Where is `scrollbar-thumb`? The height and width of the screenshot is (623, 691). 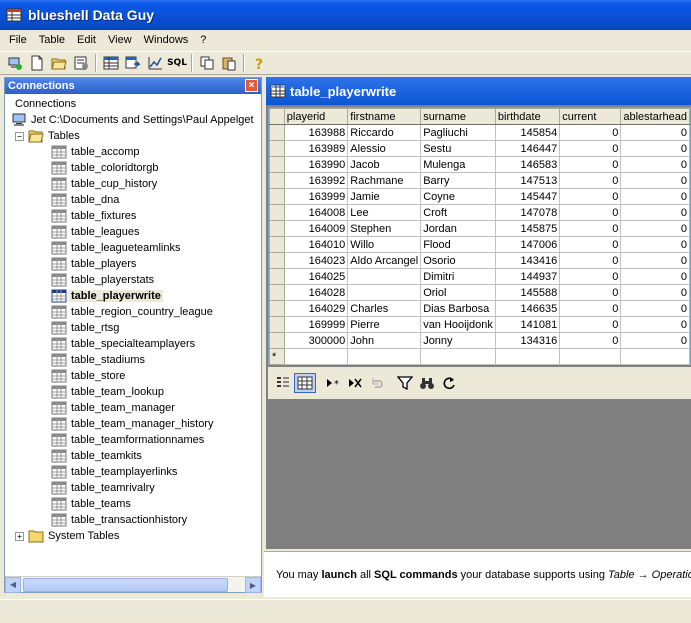 scrollbar-thumb is located at coordinates (125, 585).